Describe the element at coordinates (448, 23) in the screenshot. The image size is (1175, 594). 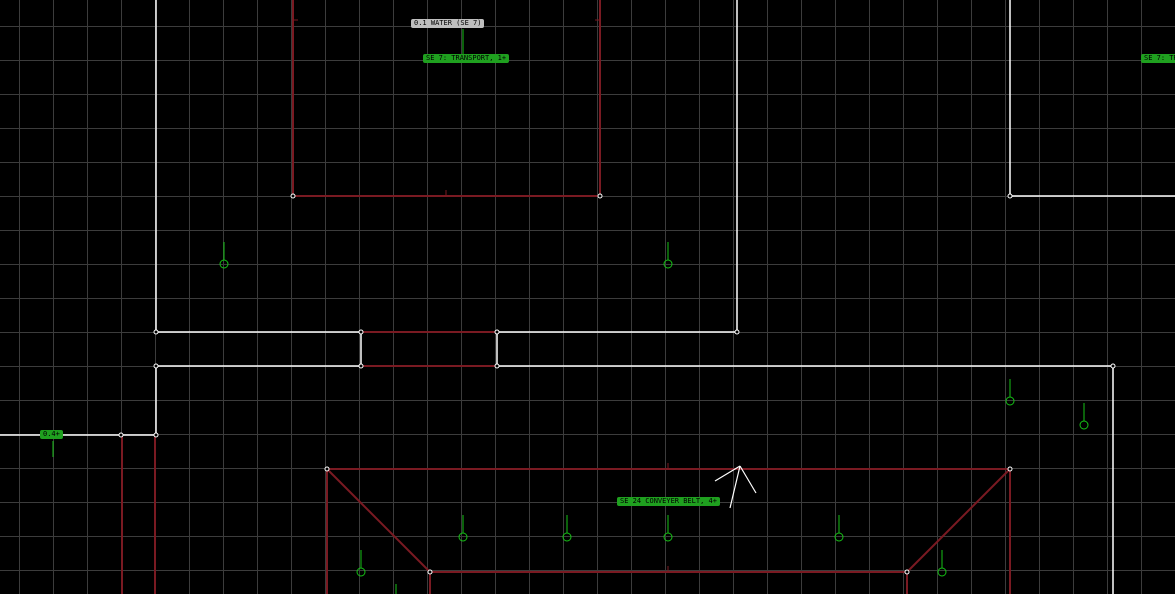
I see `liquid-tag-water: 0.1 WATER (SE 7)` at that location.